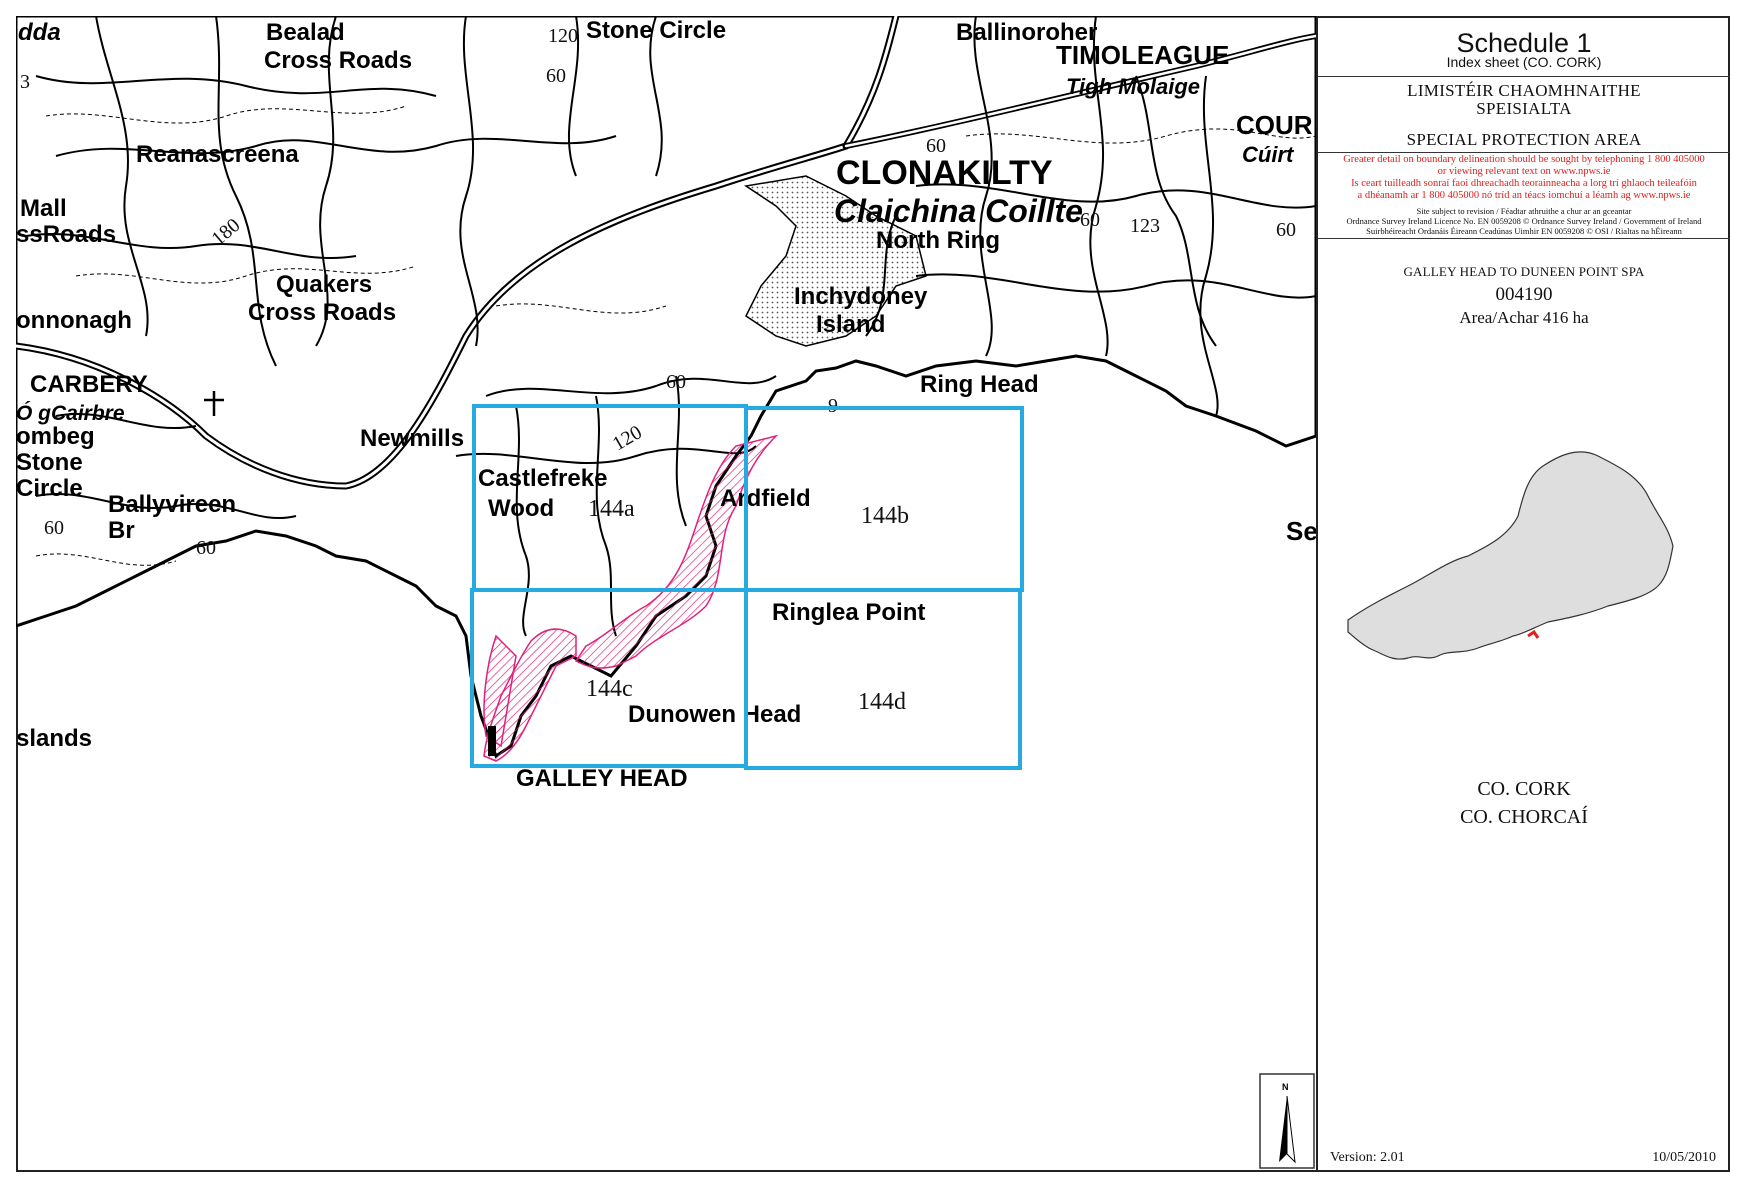 The height and width of the screenshot is (1188, 1747). What do you see at coordinates (1142, 55) in the screenshot?
I see `label-timoleague: TIMOLEAGUE` at bounding box center [1142, 55].